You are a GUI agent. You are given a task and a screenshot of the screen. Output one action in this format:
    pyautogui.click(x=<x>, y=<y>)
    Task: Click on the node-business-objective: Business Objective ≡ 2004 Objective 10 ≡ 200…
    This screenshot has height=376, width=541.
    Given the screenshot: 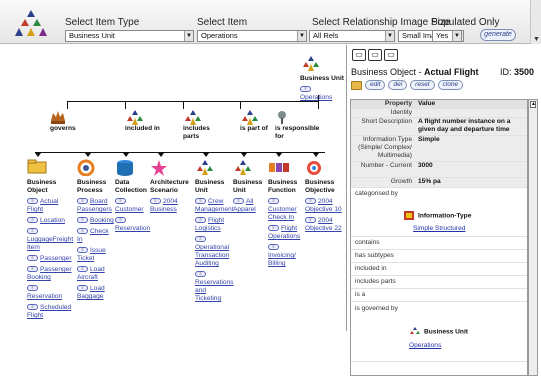 What is the action you would take?
    pyautogui.click(x=324, y=196)
    